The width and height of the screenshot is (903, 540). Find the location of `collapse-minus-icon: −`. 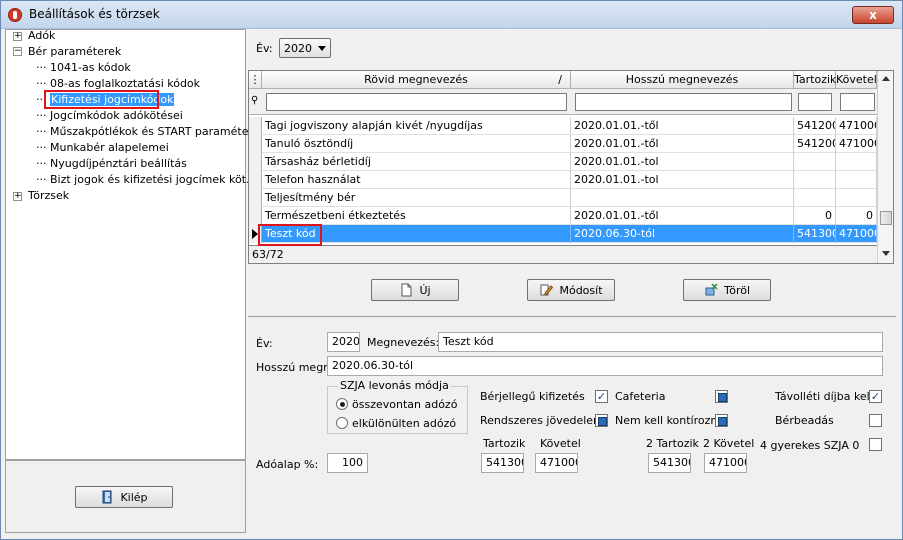

collapse-minus-icon: − is located at coordinates (17, 51).